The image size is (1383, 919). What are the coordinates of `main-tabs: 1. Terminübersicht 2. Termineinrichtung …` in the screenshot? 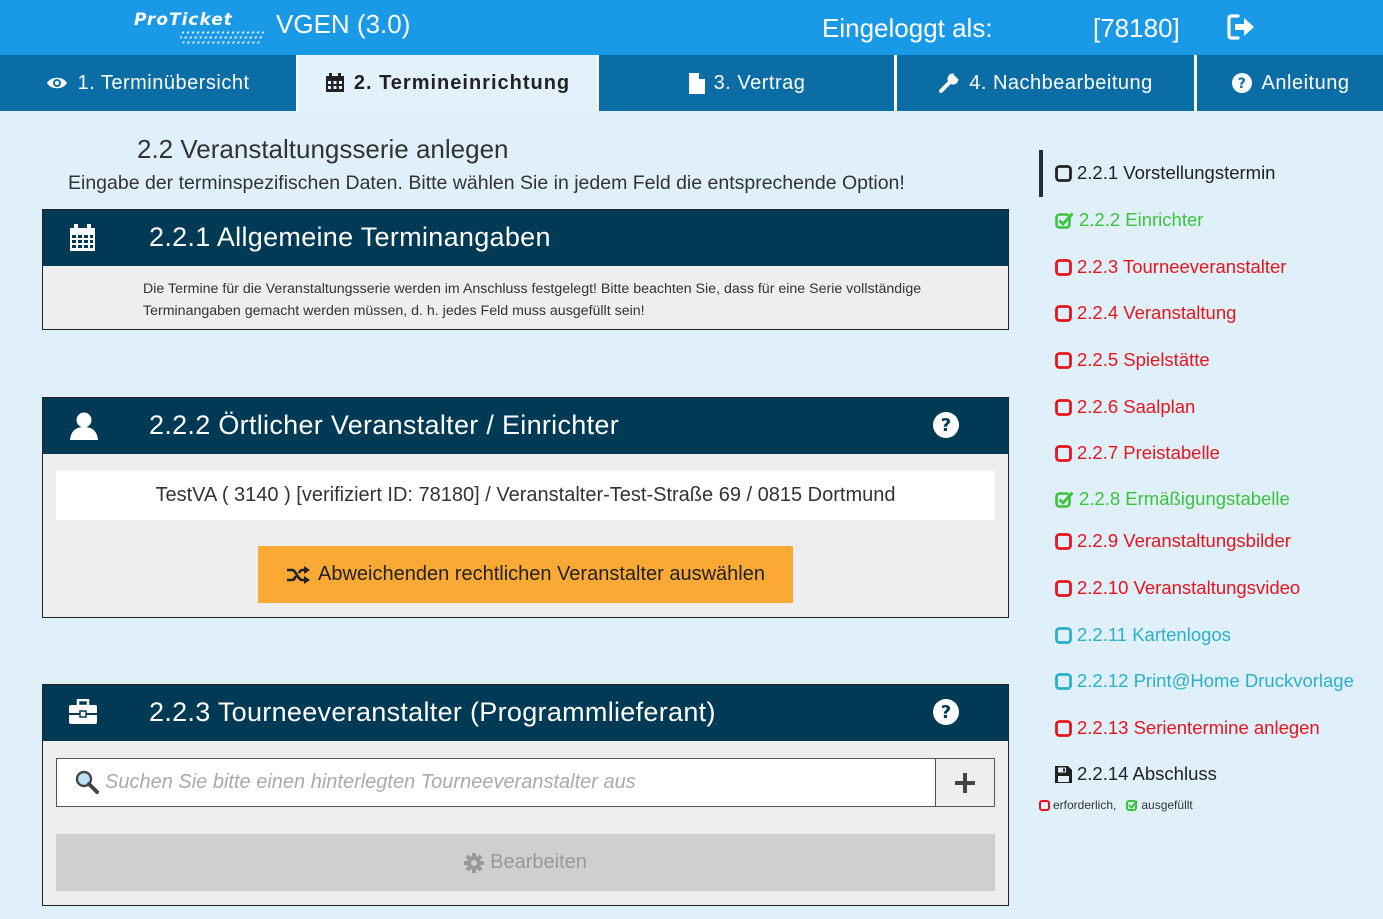 It's located at (691, 83).